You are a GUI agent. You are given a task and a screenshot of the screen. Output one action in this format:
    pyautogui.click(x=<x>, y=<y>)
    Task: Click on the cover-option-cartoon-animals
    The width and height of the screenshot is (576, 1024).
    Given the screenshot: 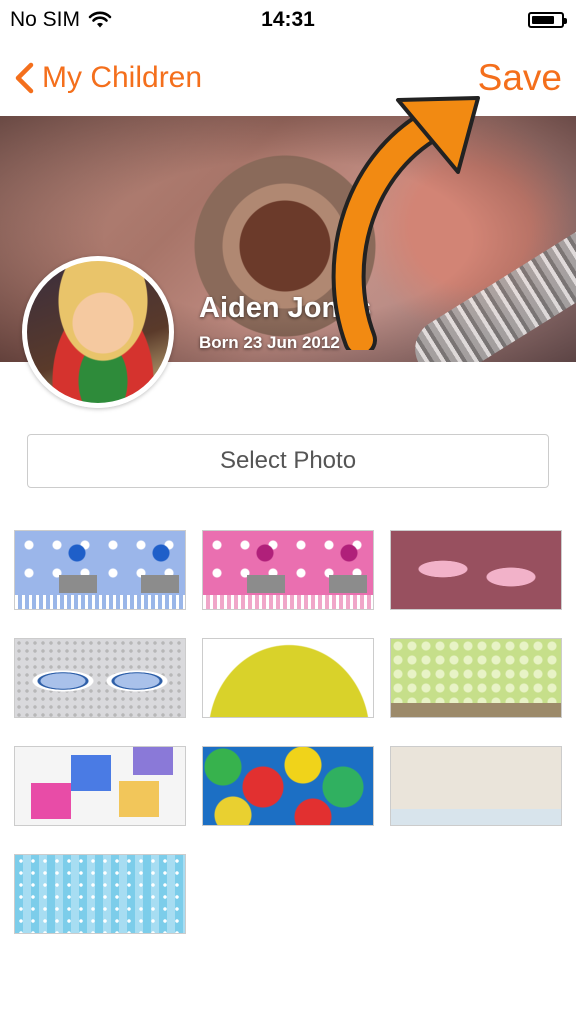 What is the action you would take?
    pyautogui.click(x=288, y=678)
    